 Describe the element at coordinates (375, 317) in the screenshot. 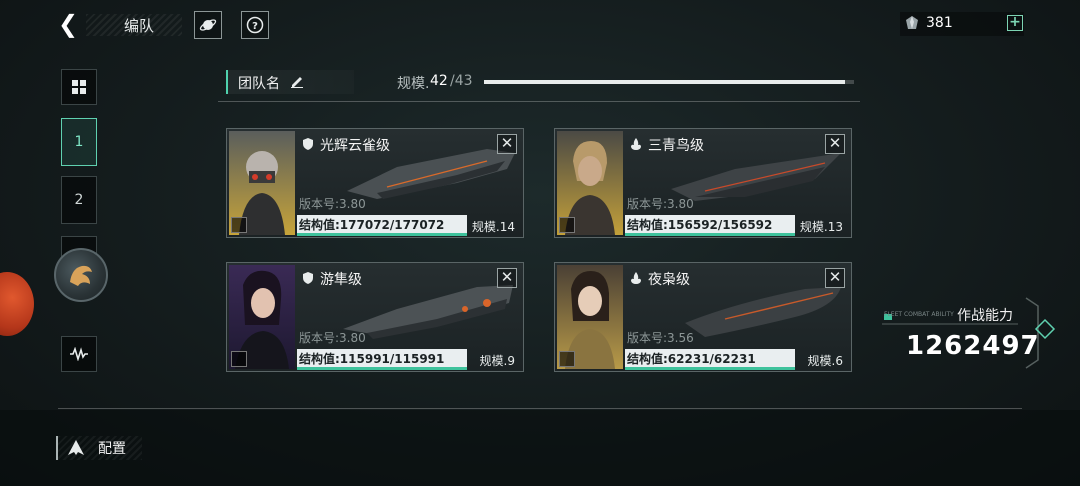

I see `ship-card-3: 游隼级 ✕ 版本号:3.80 结构值:115991/115991 规模.9` at that location.